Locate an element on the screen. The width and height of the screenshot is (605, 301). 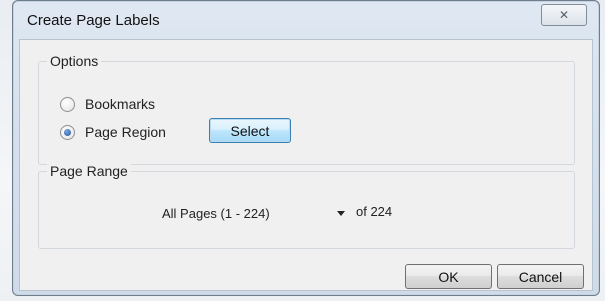
radio-selected-dot is located at coordinates (67, 132).